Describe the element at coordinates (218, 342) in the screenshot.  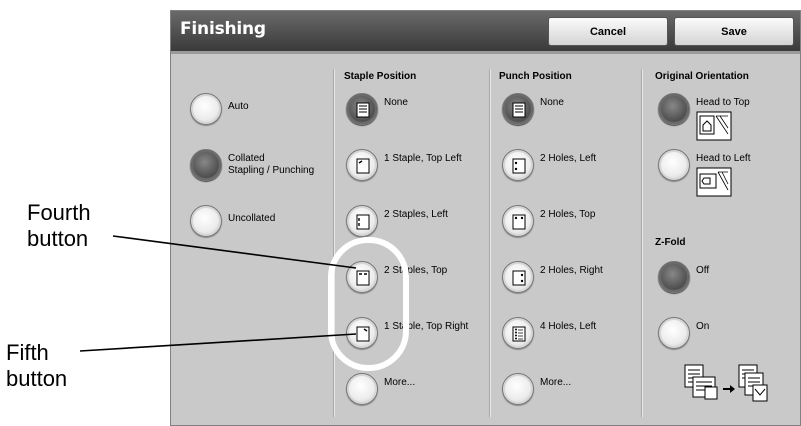
I see `pointer-line-fifth` at that location.